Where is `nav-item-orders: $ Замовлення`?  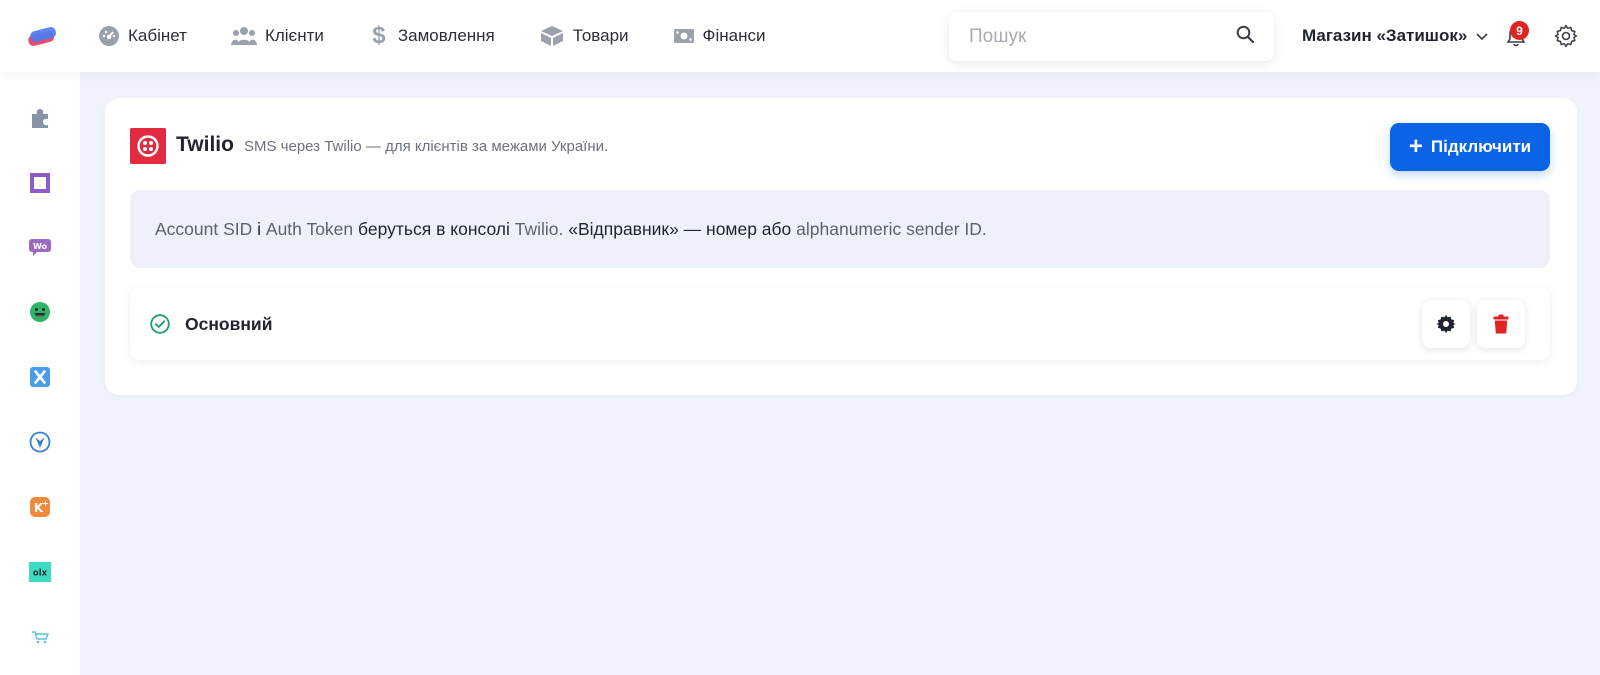 nav-item-orders: $ Замовлення is located at coordinates (431, 36).